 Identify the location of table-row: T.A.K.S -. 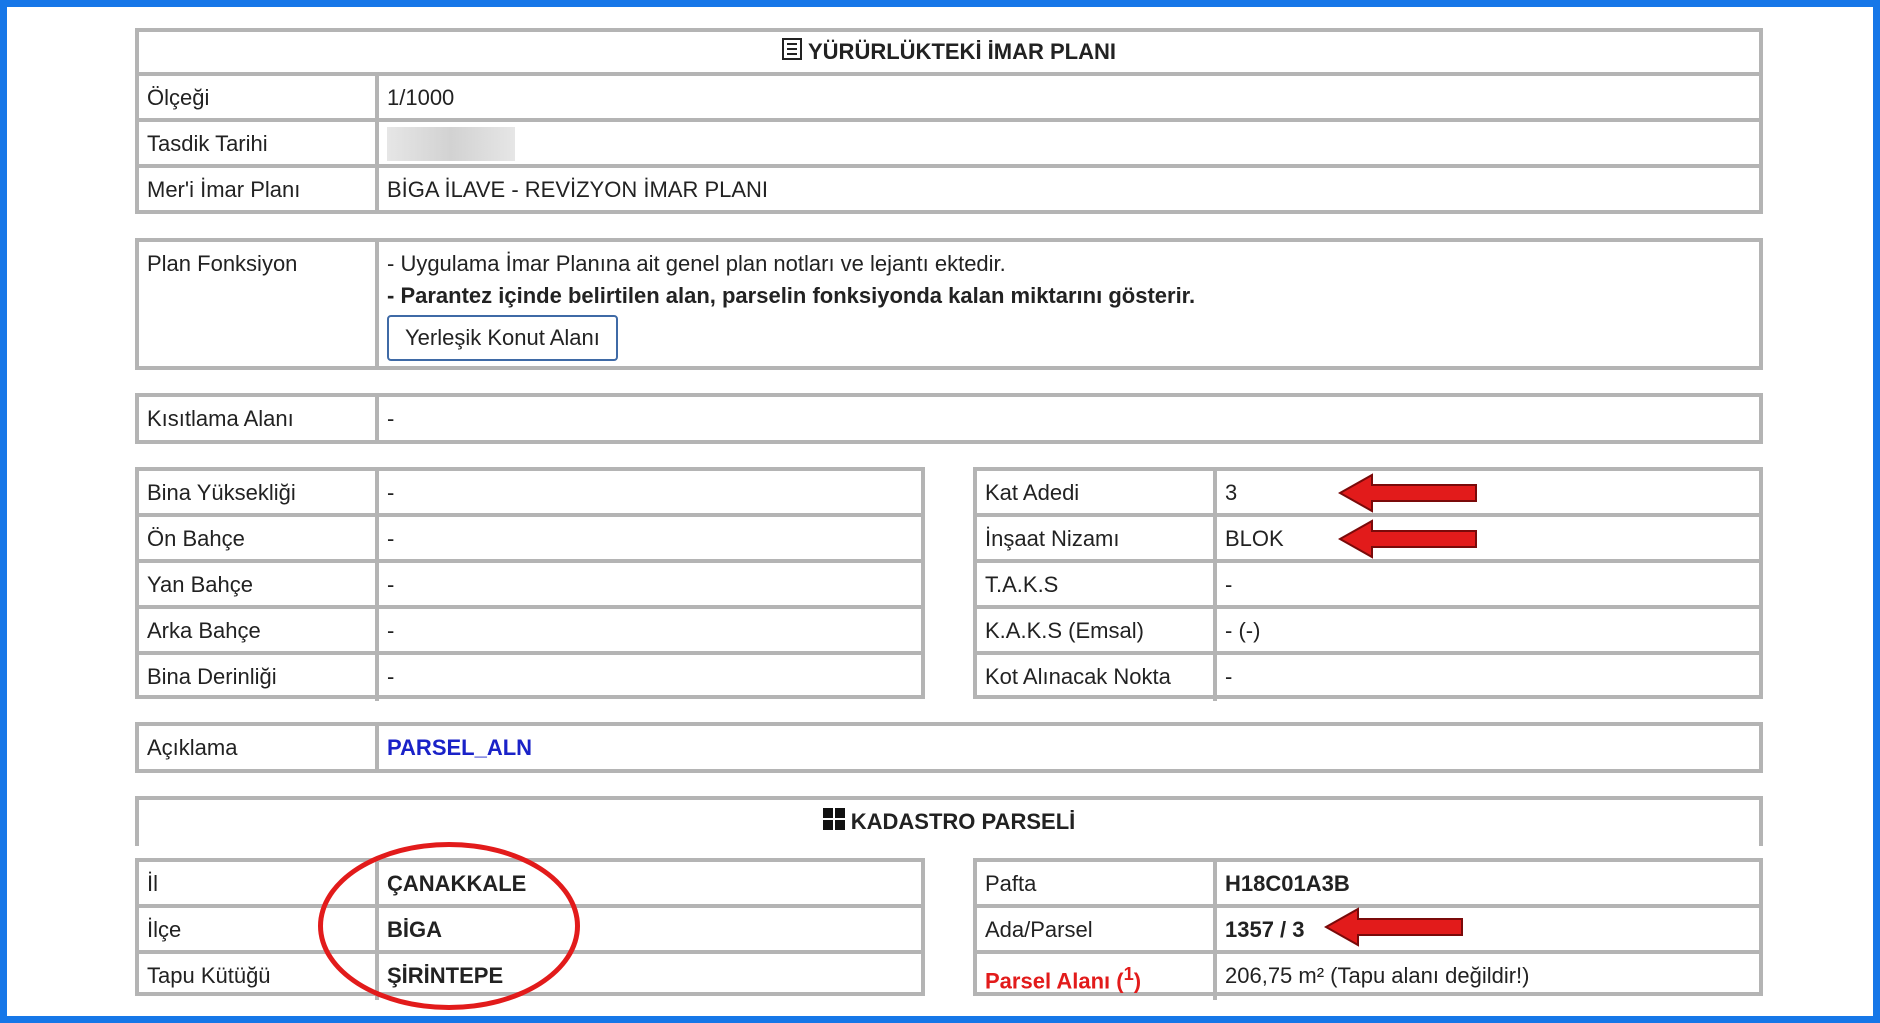
(1368, 586).